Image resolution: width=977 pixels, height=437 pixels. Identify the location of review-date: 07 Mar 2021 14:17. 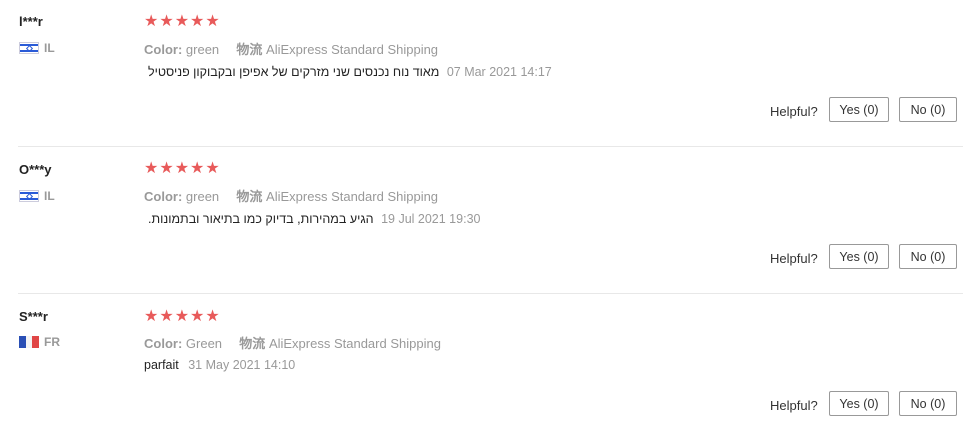
(499, 72).